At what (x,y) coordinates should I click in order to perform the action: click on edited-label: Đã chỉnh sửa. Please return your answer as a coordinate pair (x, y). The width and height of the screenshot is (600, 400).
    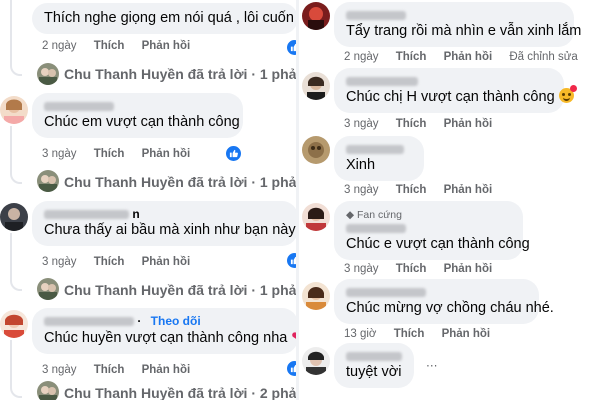
    Looking at the image, I should click on (543, 57).